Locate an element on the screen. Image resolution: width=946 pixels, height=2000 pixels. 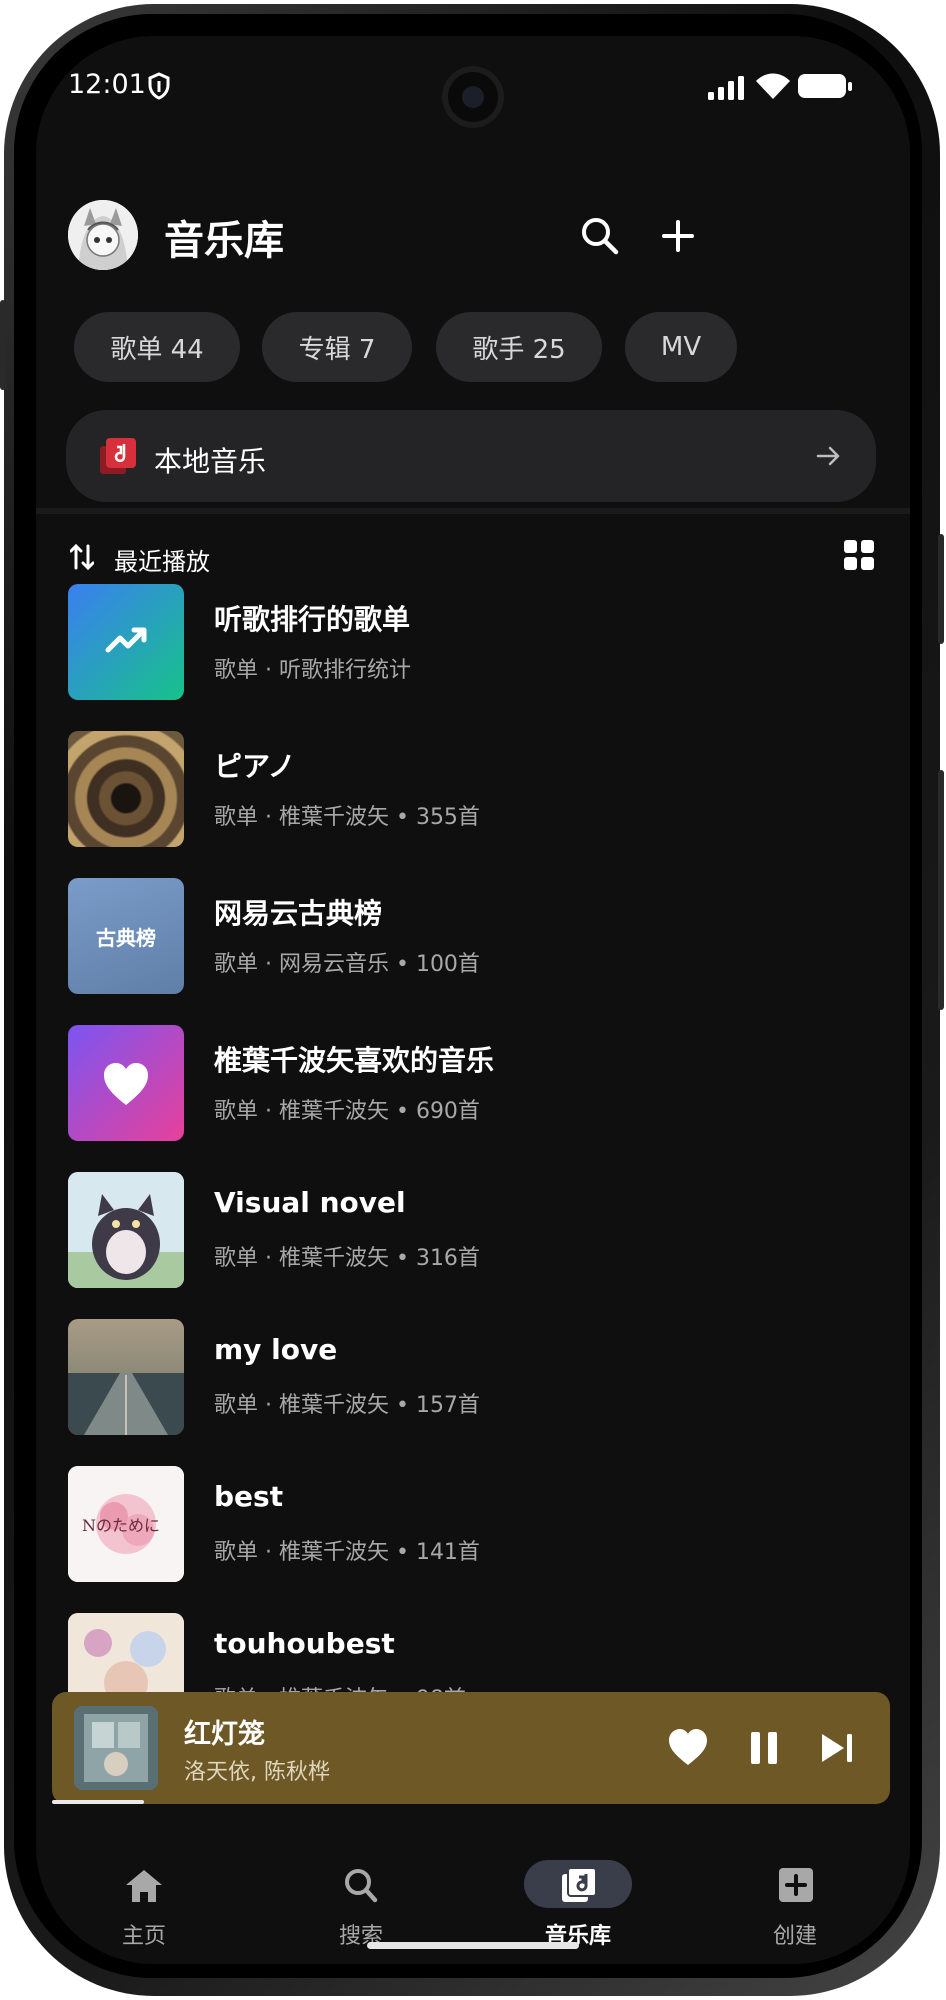
list-item: Visual novel 歌单 · 椎葉千波矢 • 316首 is located at coordinates (473, 1245).